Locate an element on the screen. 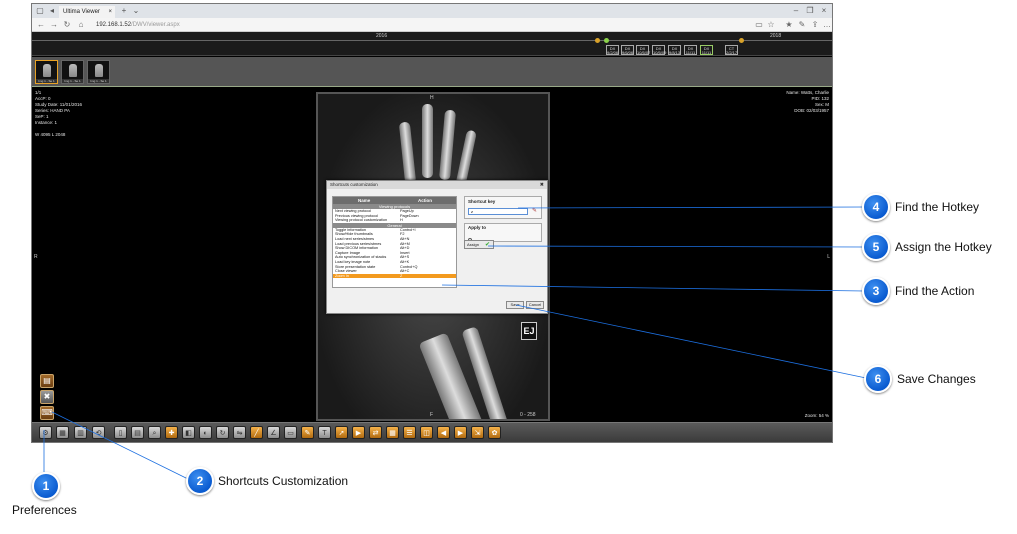 The width and height of the screenshot is (1017, 534). callout-badge: 1 is located at coordinates (46, 486).